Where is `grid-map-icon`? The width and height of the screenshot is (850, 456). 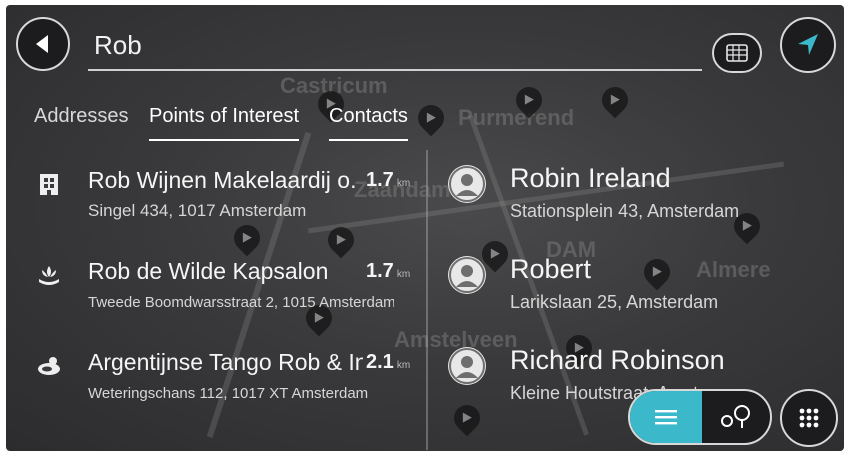
grid-map-icon is located at coordinates (737, 53).